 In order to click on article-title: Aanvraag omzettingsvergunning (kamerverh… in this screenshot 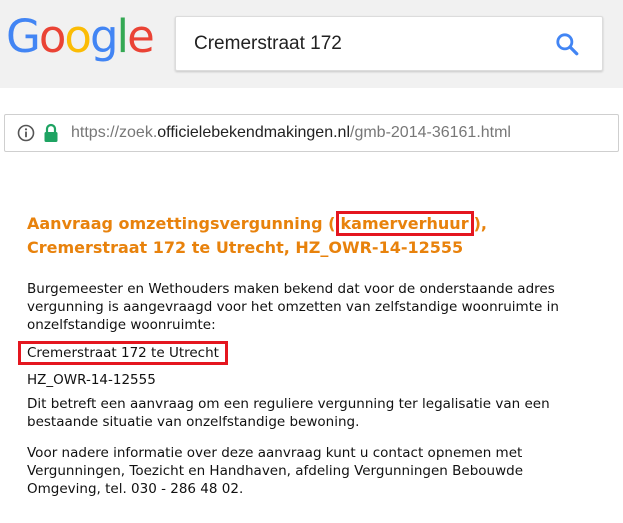, I will do `click(307, 235)`.